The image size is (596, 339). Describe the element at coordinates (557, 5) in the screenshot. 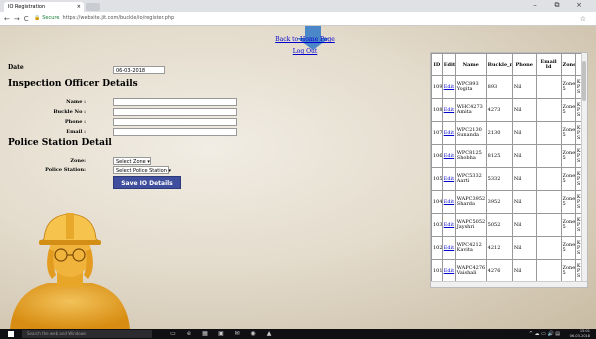

I see `maximize-icon: ⧉` at that location.